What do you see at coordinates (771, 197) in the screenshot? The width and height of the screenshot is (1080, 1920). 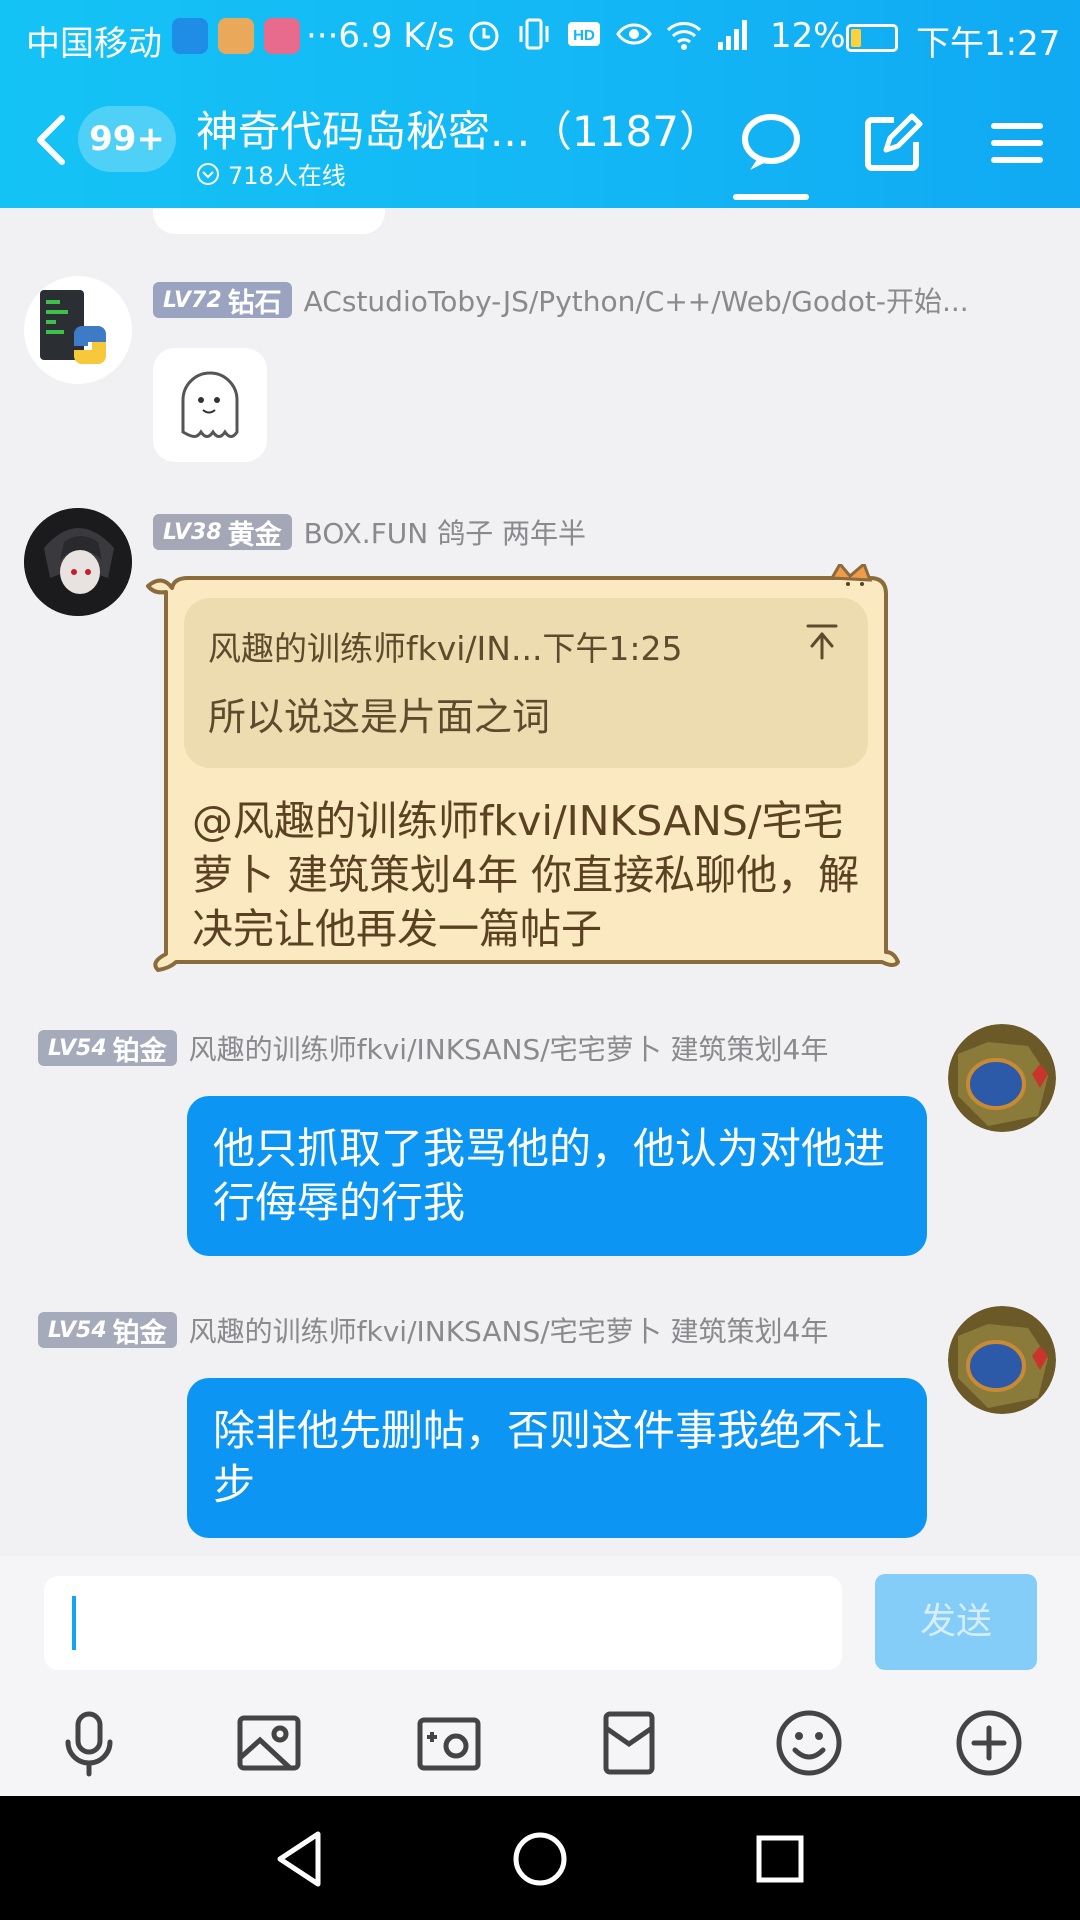 I see `active-tab-indicator` at bounding box center [771, 197].